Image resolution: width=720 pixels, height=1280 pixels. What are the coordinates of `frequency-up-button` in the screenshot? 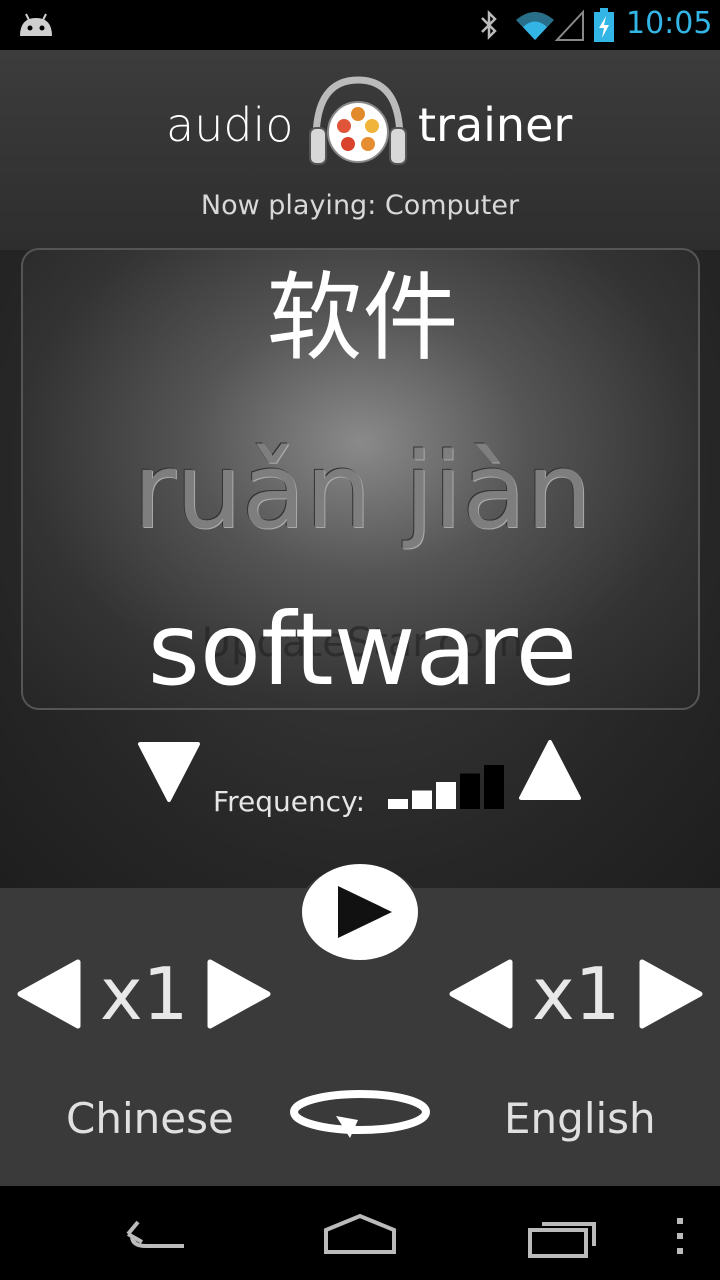 It's located at (550, 771).